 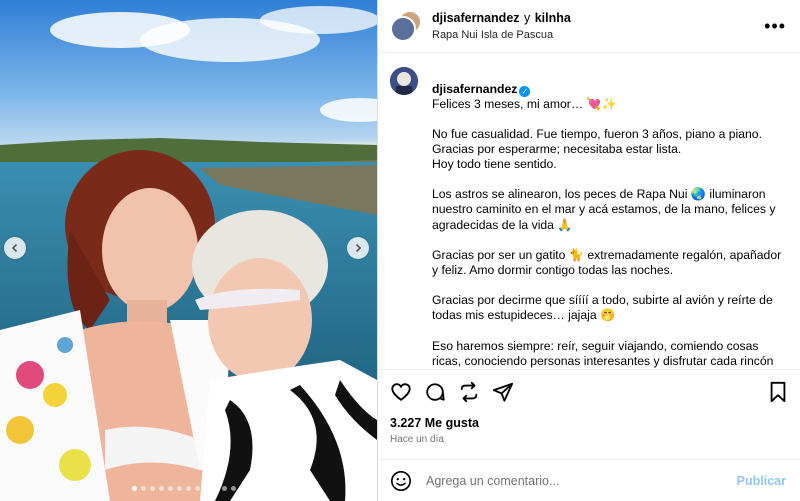 What do you see at coordinates (761, 481) in the screenshot?
I see `publish-button: Publicar` at bounding box center [761, 481].